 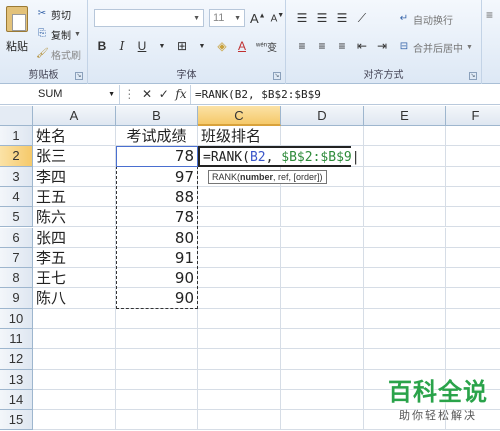 I want to click on cell-a9: 陈八, so click(x=74, y=298).